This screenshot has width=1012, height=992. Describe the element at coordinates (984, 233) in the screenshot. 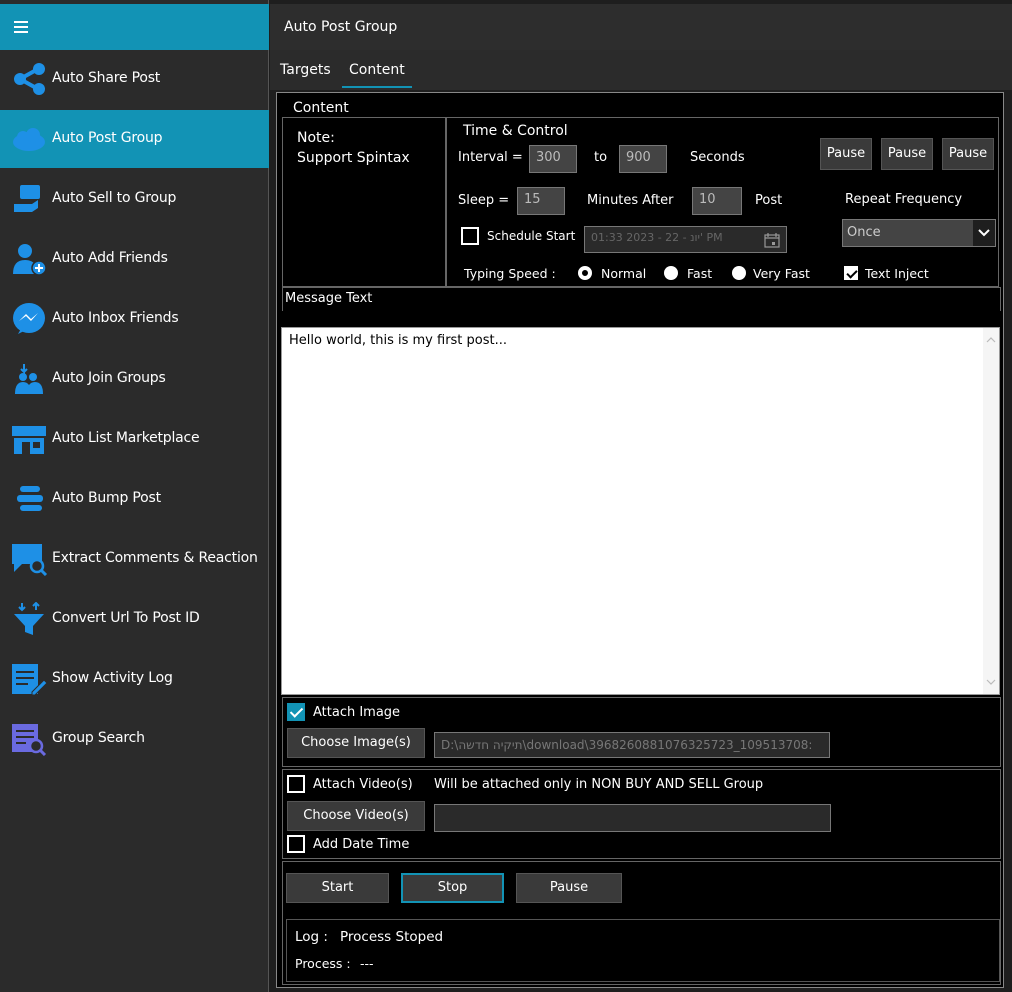

I see `chevron-down-icon` at that location.